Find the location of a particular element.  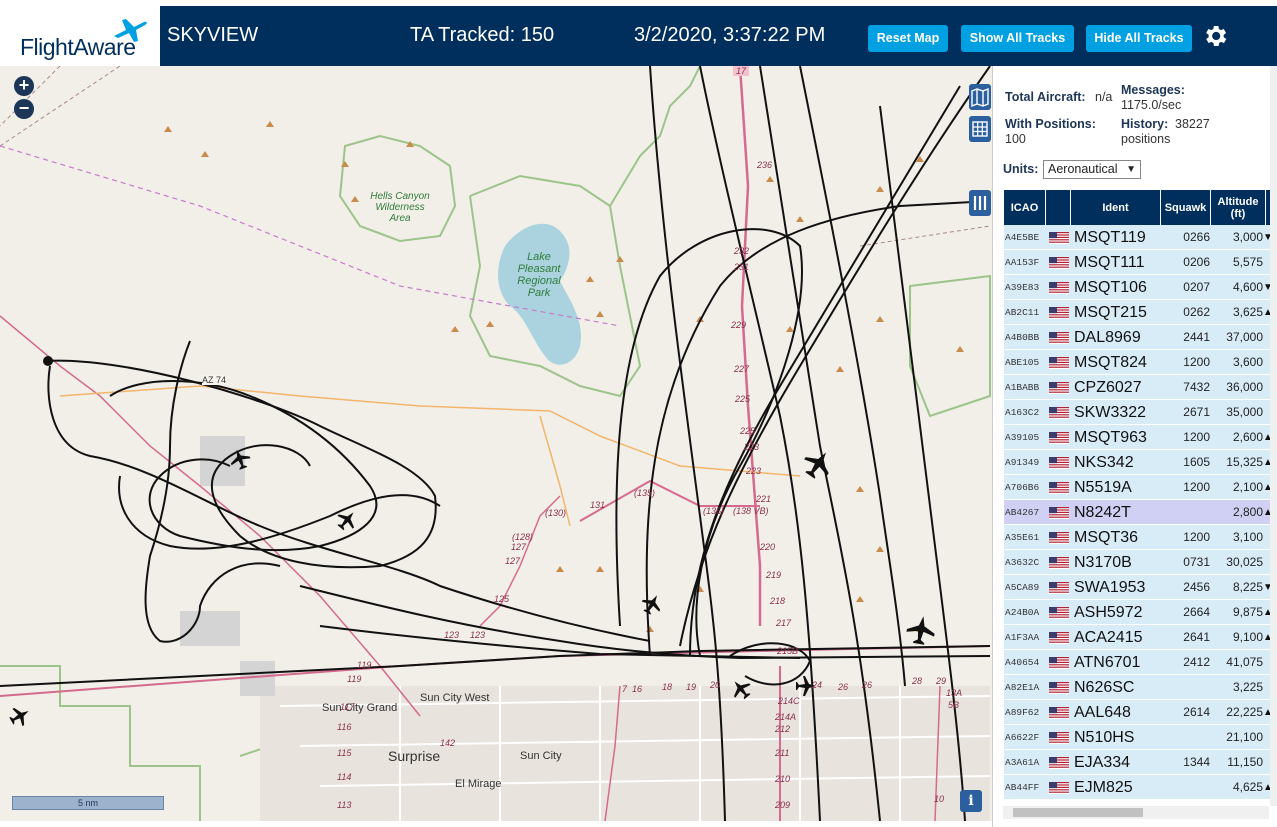

route-123b: 123 is located at coordinates (478, 635).